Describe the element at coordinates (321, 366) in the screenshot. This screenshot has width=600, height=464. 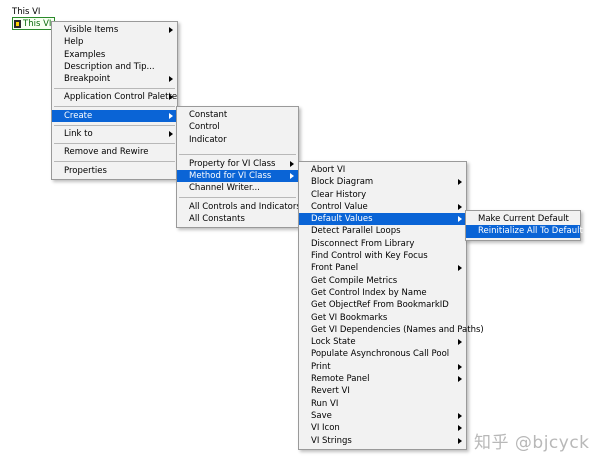
I see `menu-item-label: Print` at that location.